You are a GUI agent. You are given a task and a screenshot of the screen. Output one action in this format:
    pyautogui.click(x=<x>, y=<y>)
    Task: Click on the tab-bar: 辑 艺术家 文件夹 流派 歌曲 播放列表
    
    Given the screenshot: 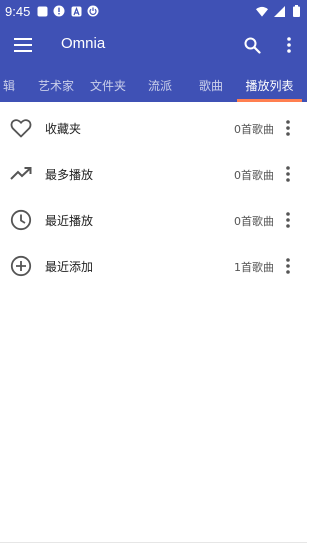 What is the action you would take?
    pyautogui.click(x=153, y=85)
    